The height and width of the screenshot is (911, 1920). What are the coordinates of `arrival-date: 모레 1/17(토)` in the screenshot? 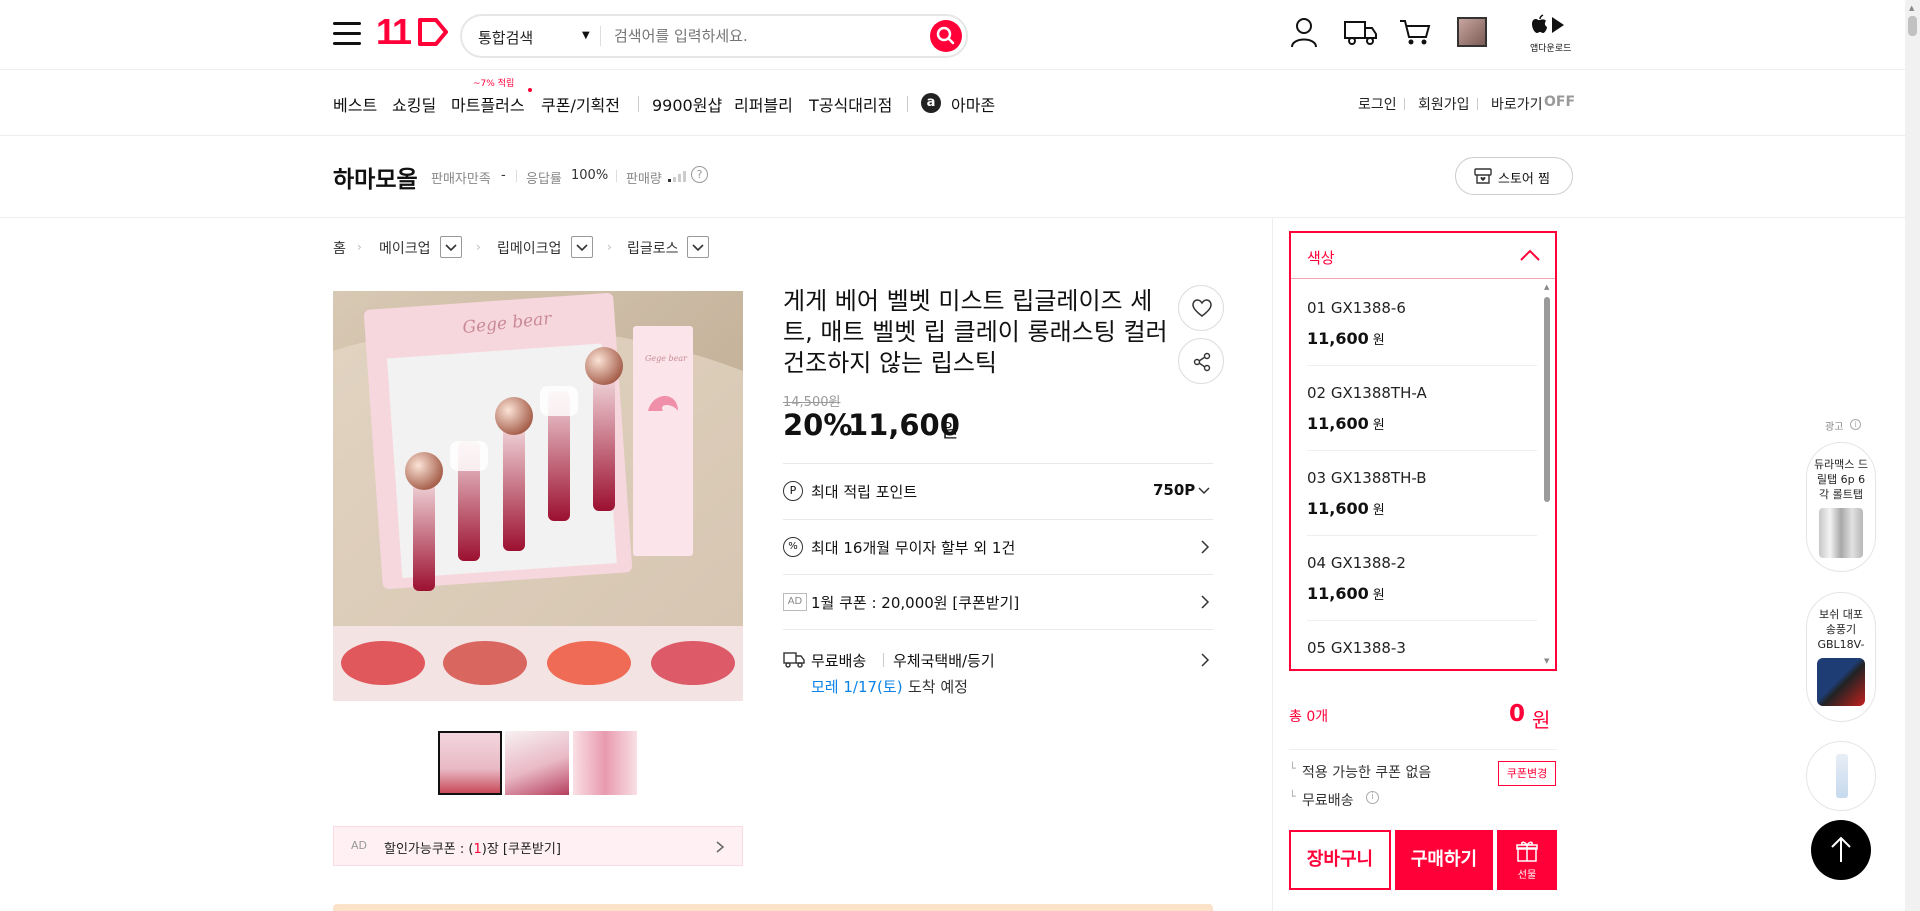 It's located at (857, 687).